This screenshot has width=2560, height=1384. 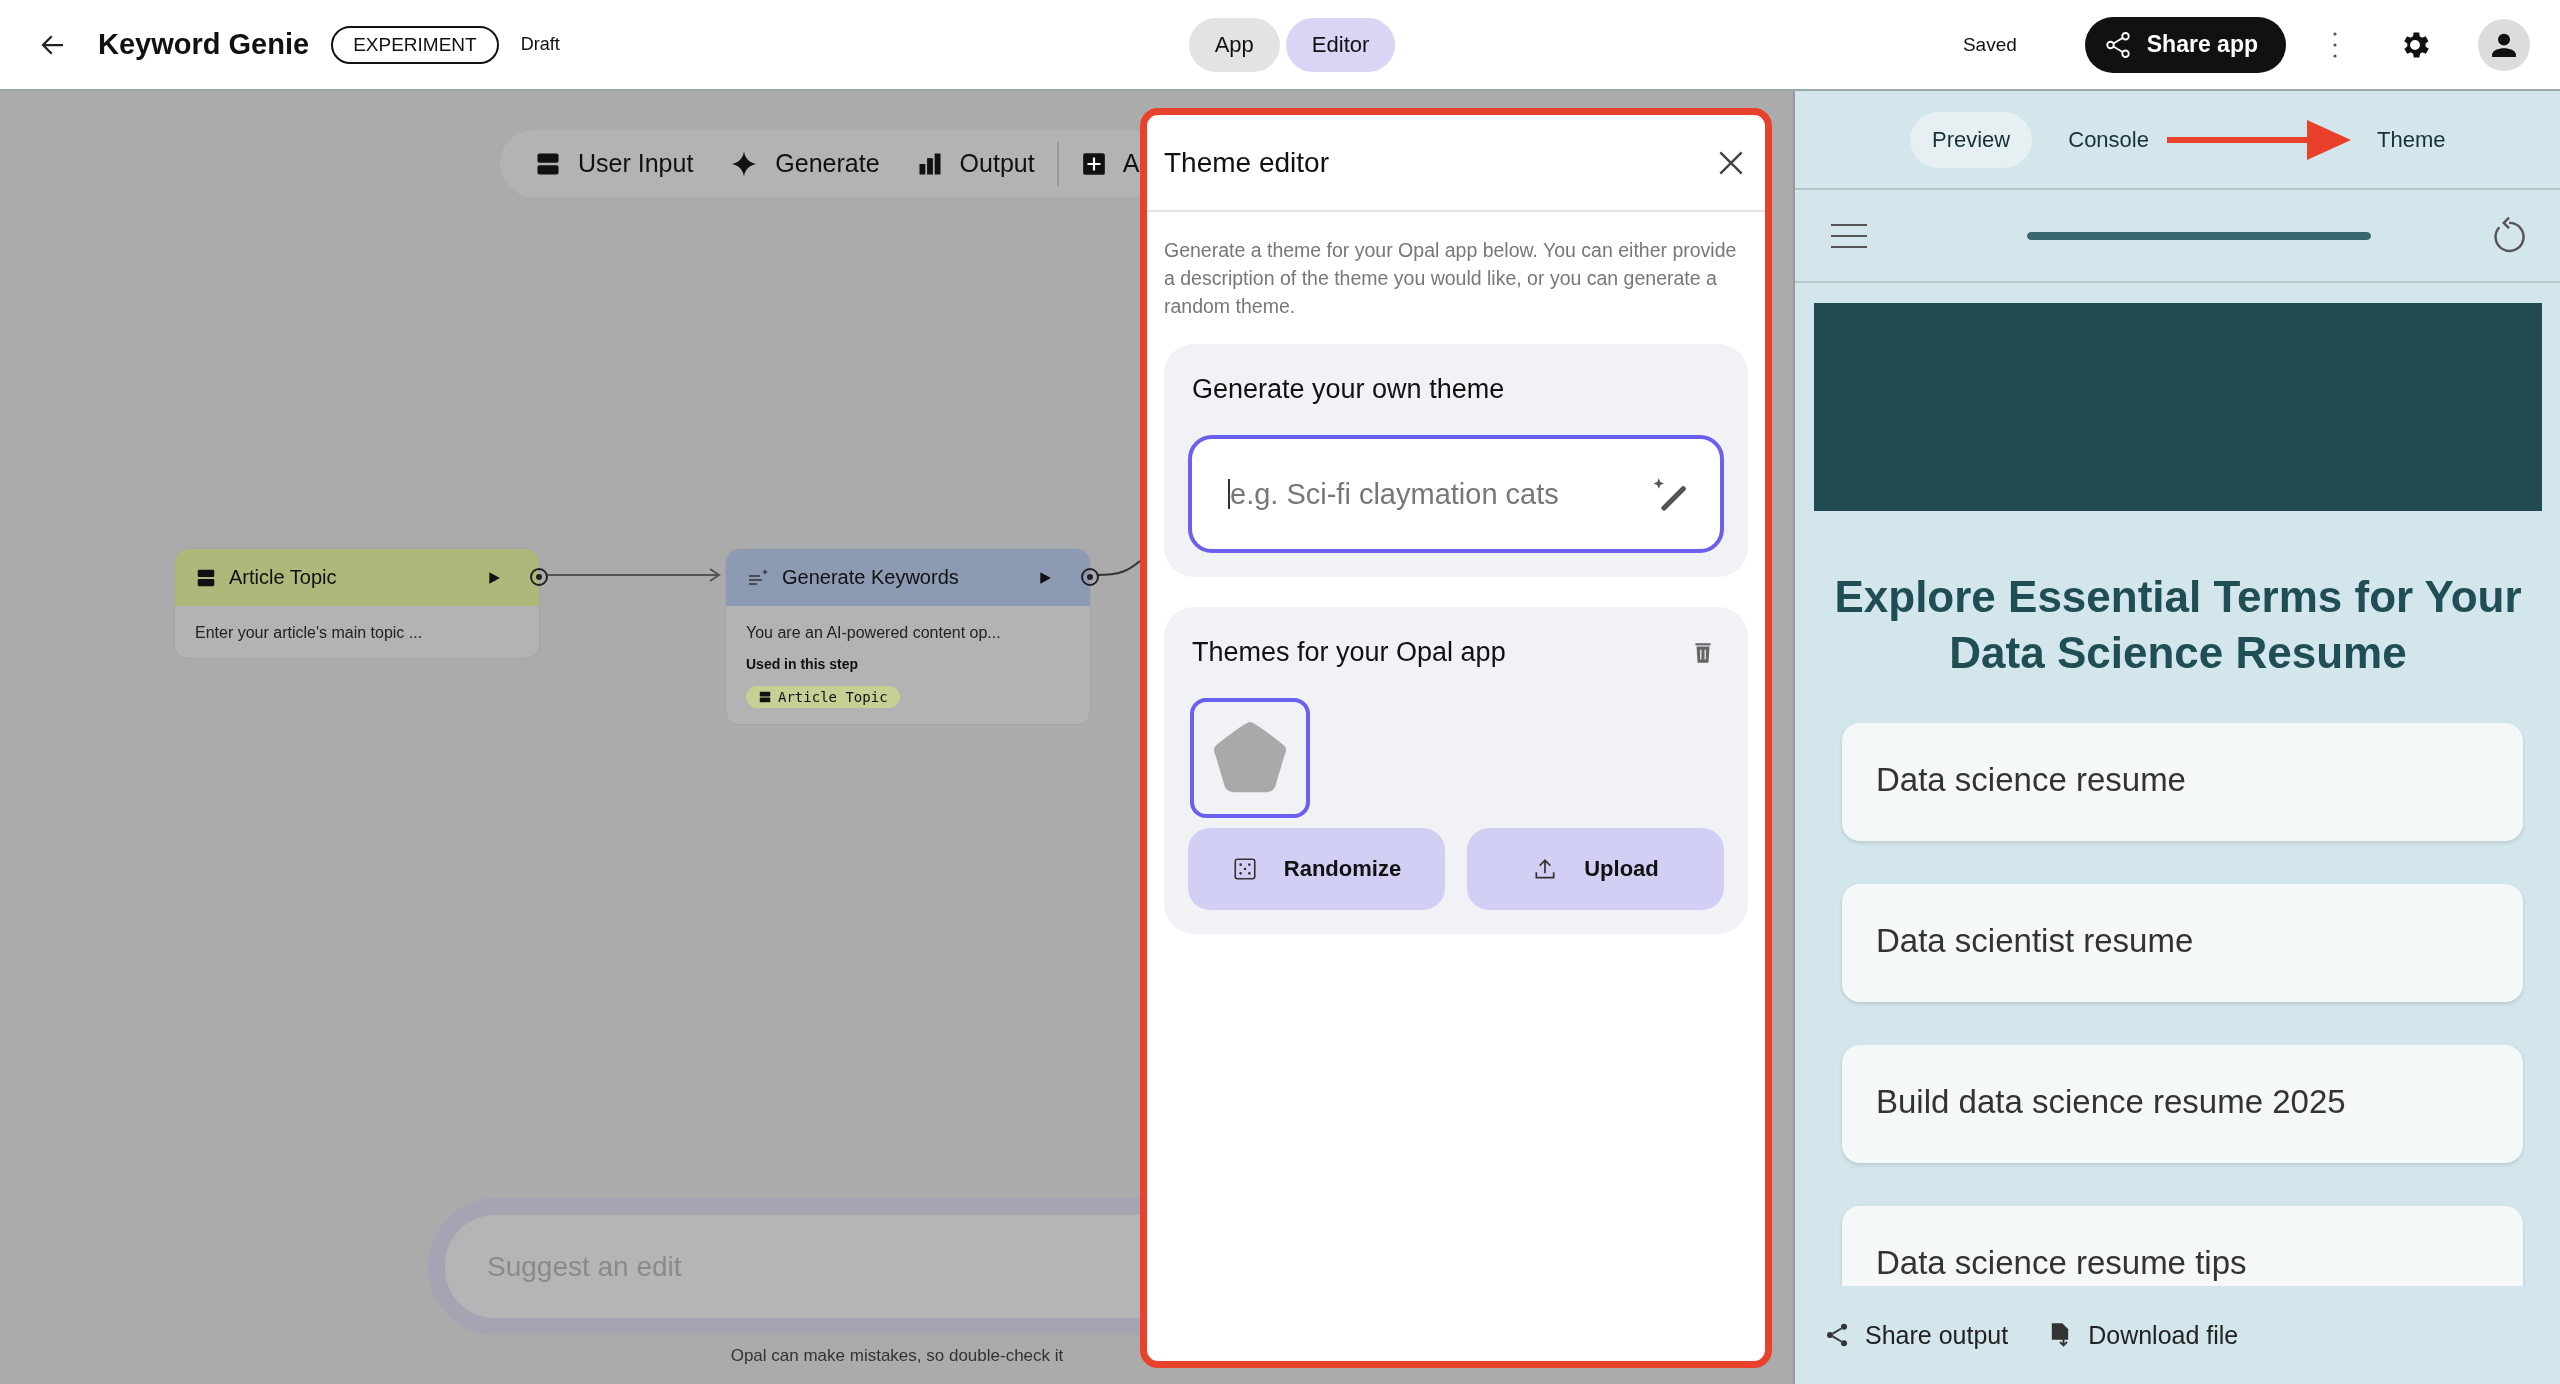 What do you see at coordinates (871, 577) in the screenshot?
I see `node-title: Generate Keywords` at bounding box center [871, 577].